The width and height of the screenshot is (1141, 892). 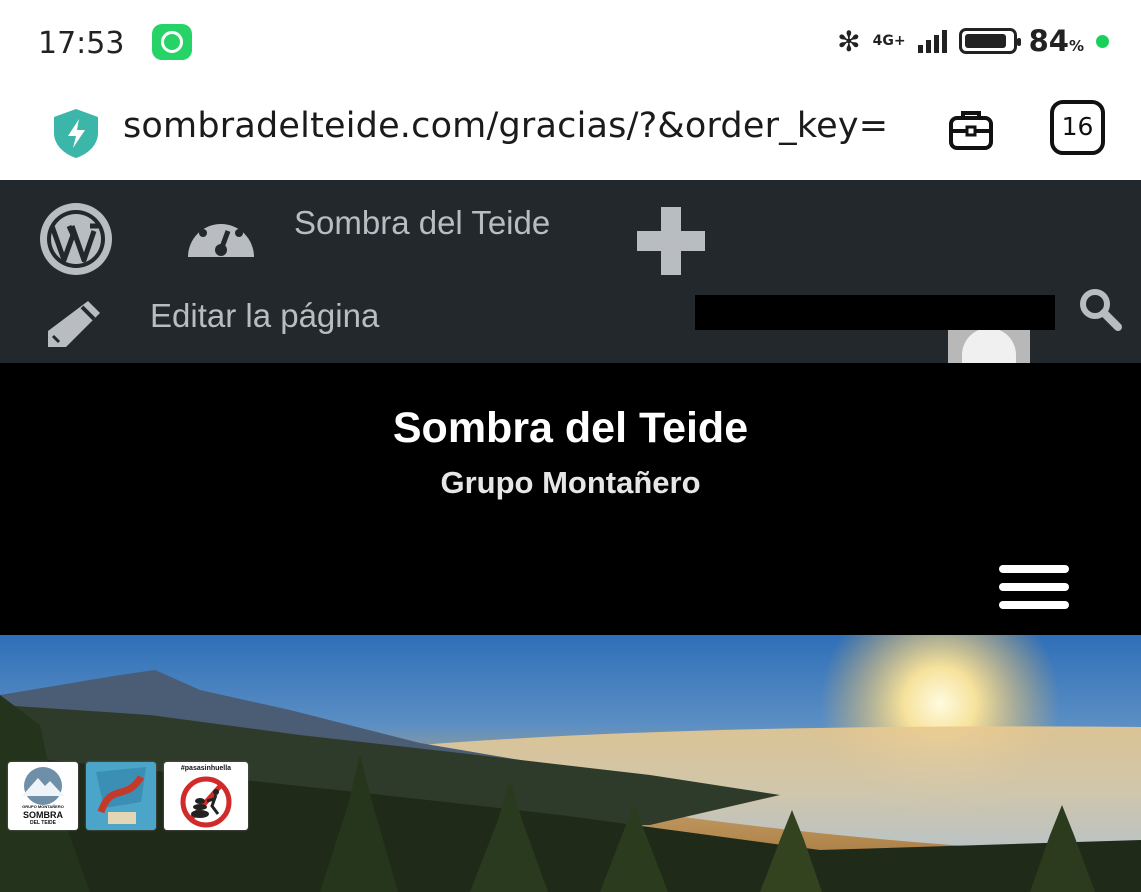 I want to click on network-type: 4G+, so click(x=889, y=41).